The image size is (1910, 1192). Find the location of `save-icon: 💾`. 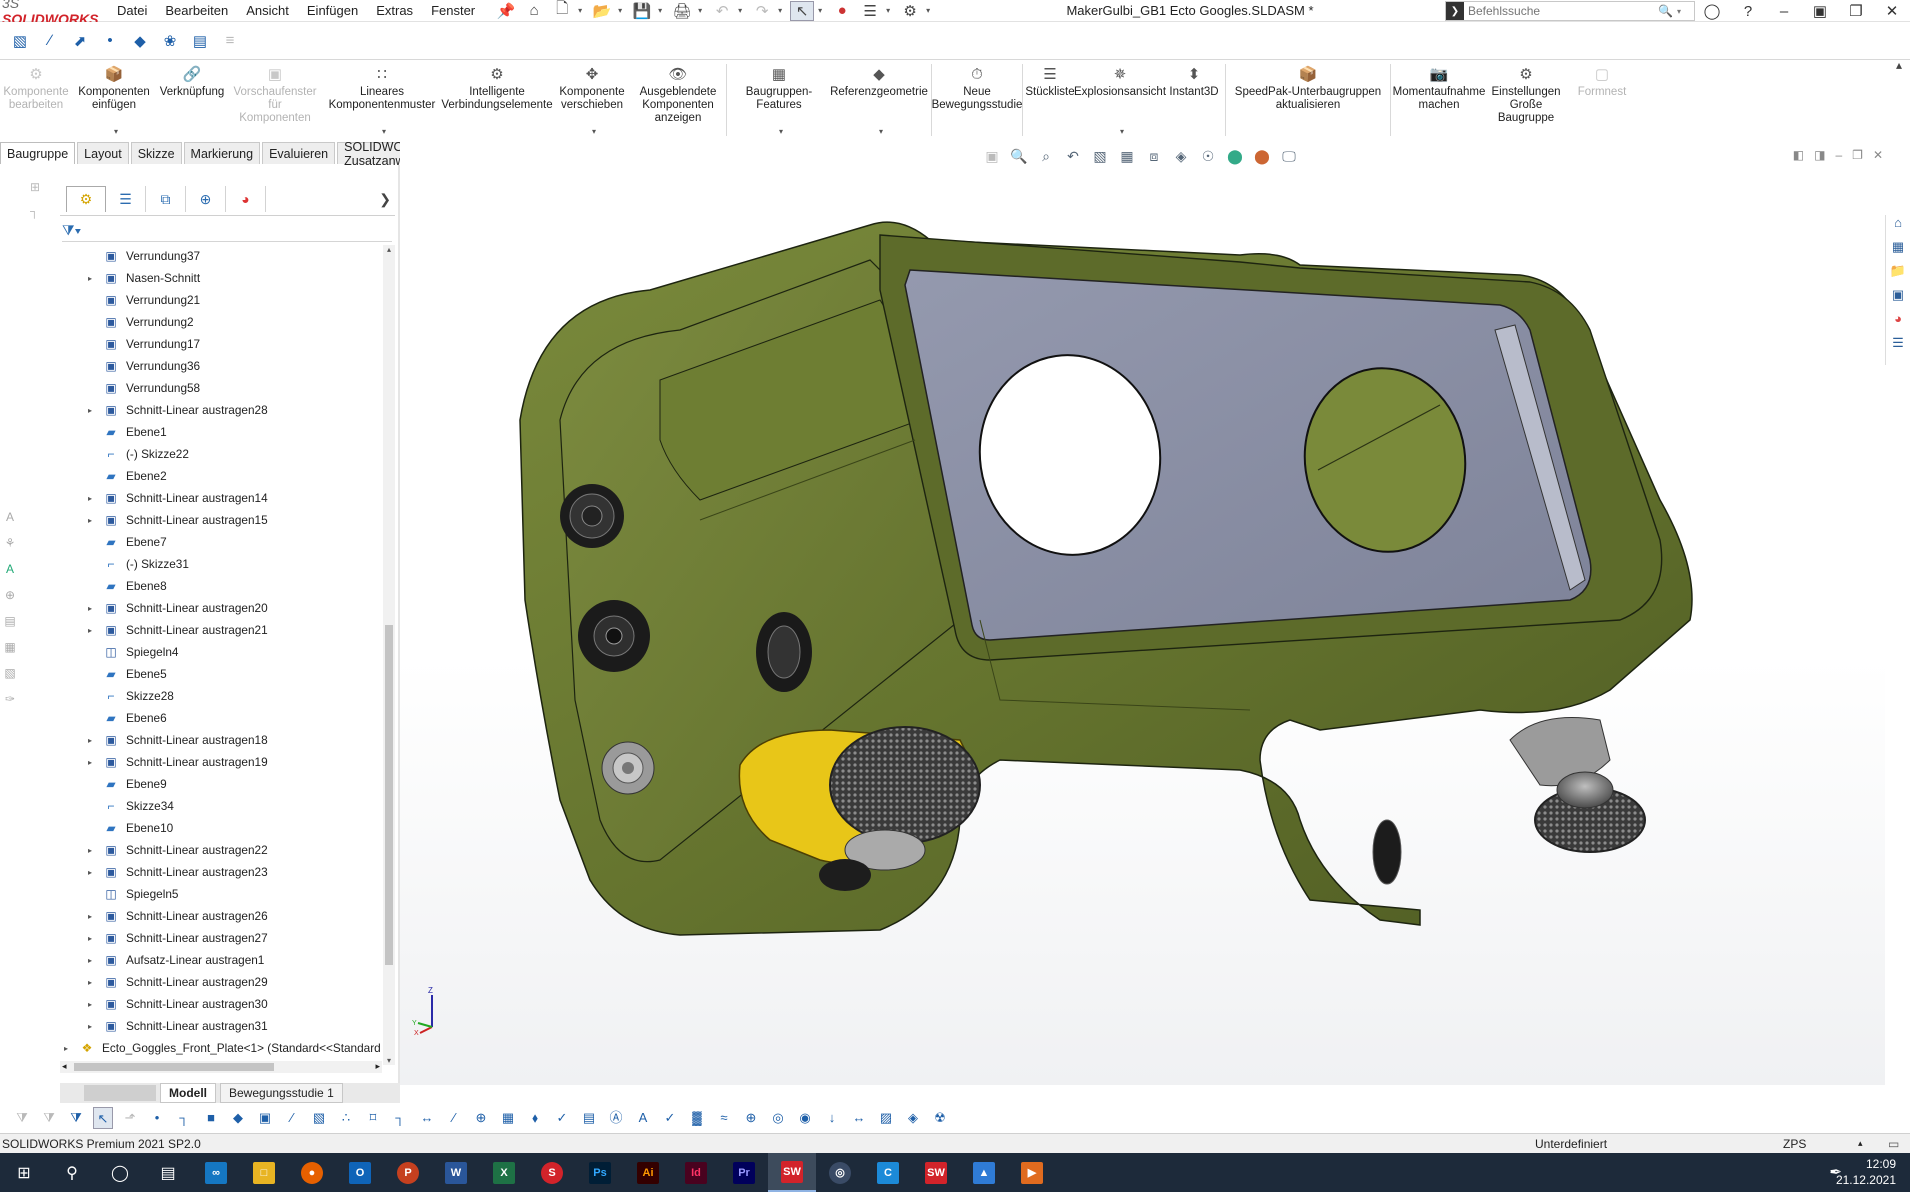

save-icon: 💾 is located at coordinates (642, 11).